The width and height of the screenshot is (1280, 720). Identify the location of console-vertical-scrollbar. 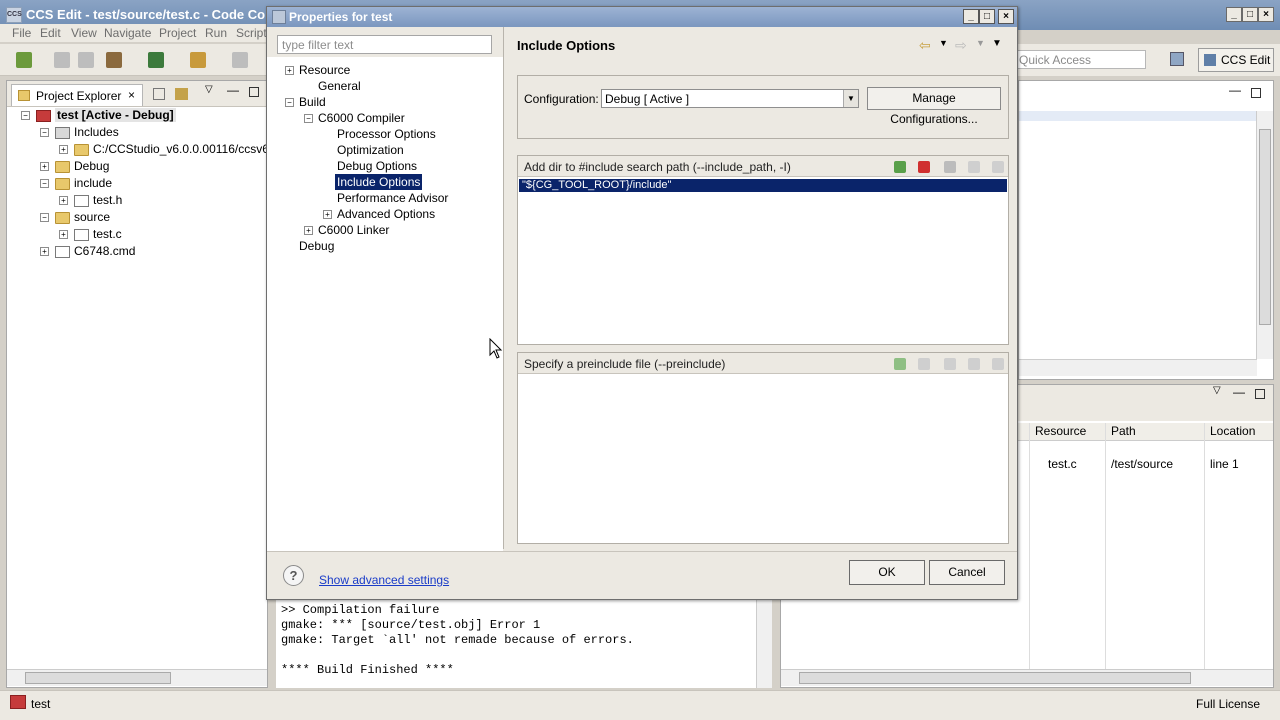
(764, 644).